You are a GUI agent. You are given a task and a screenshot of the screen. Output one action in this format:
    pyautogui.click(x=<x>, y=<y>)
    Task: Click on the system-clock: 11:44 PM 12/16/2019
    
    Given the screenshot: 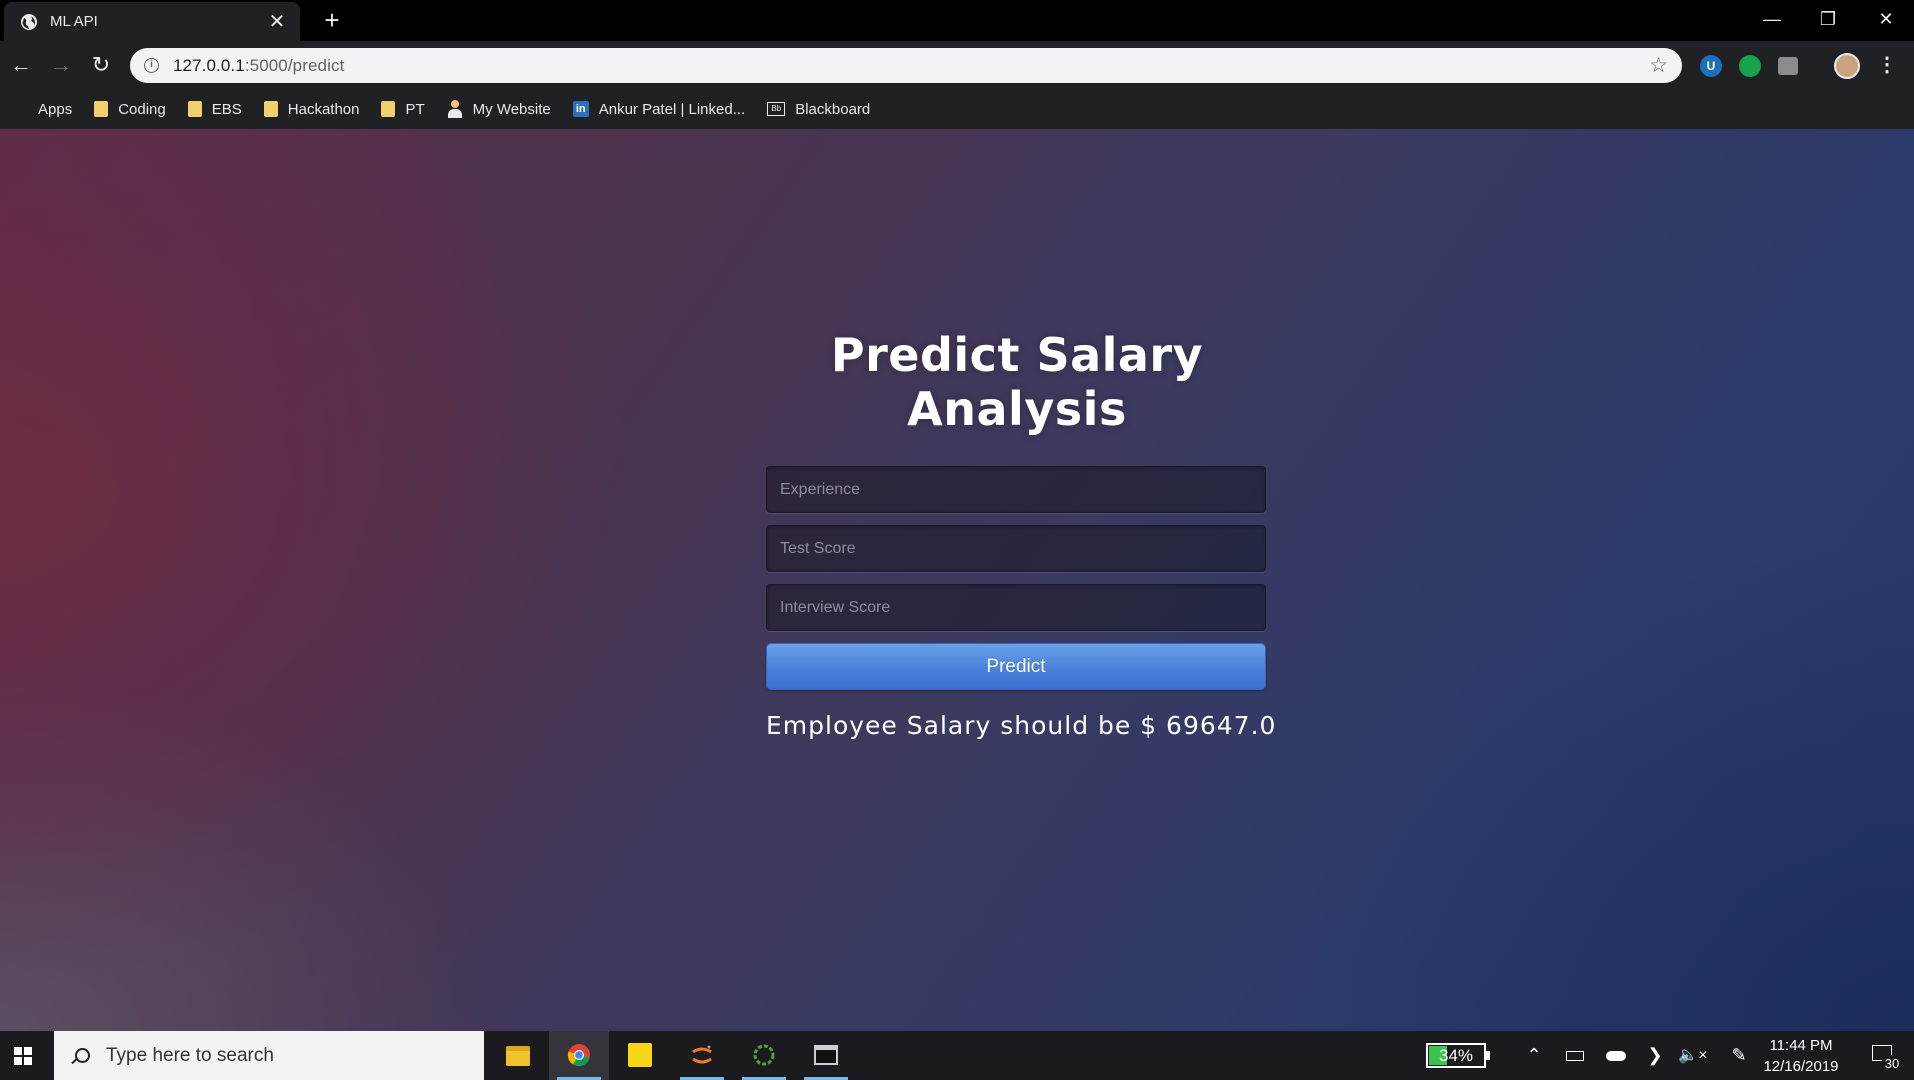 What is the action you would take?
    pyautogui.click(x=1801, y=1056)
    